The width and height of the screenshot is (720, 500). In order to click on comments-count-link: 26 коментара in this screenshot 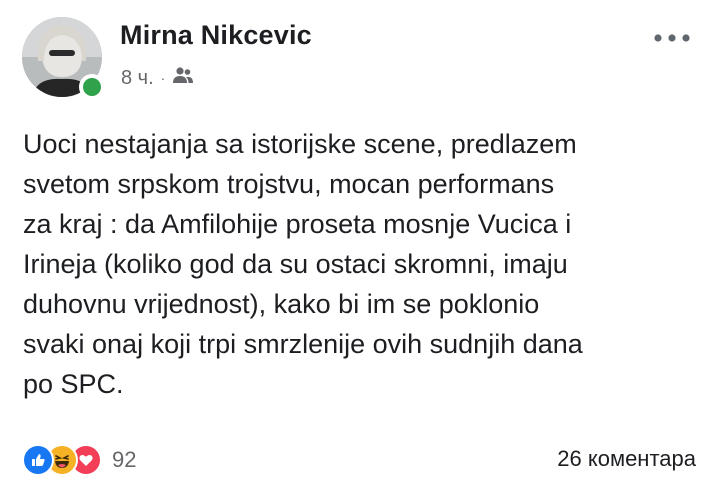, I will do `click(626, 459)`.